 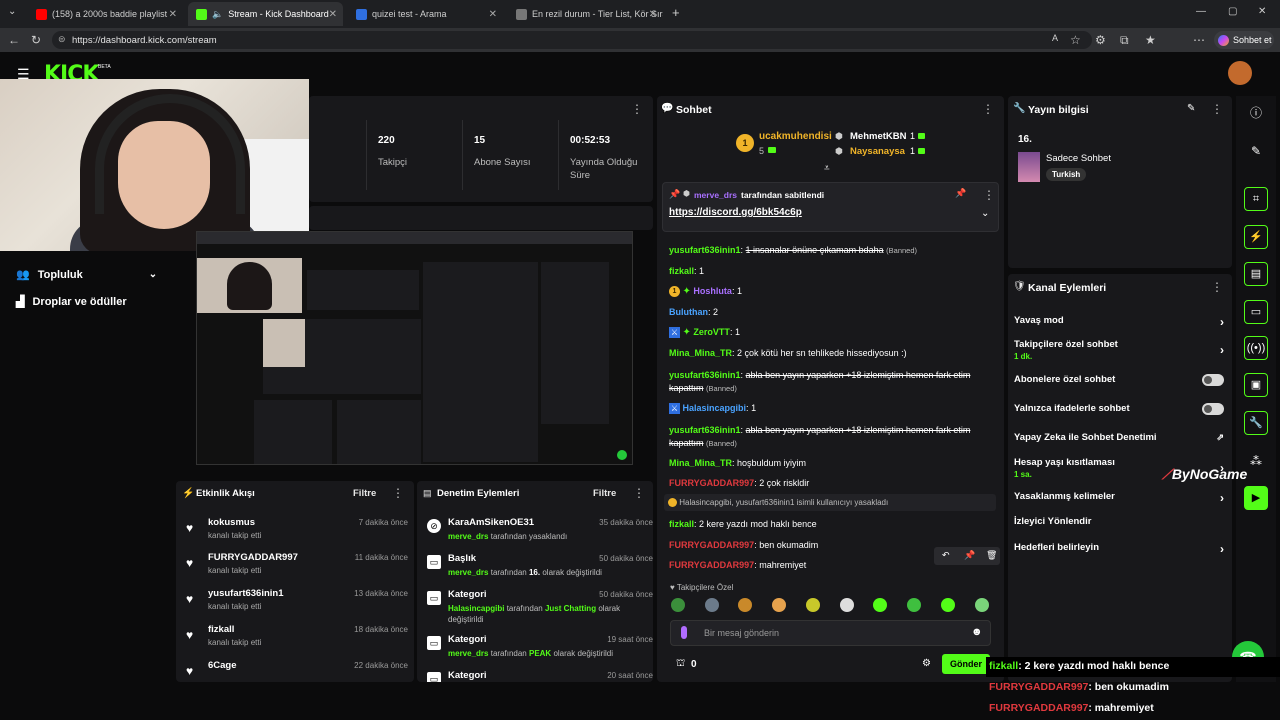 What do you see at coordinates (639, 493) in the screenshot?
I see `moderation-menu-icon: ⋮` at bounding box center [639, 493].